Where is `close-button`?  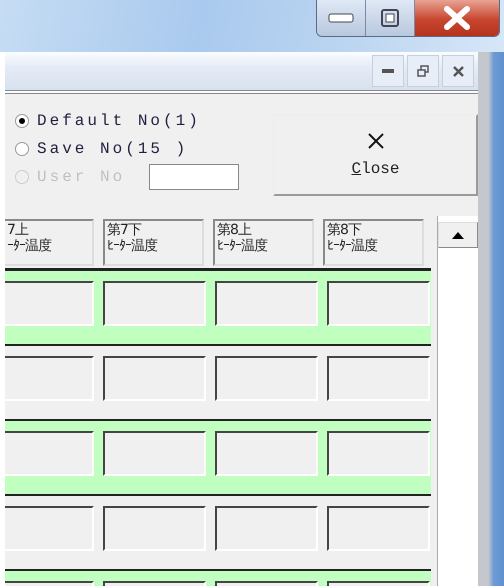 close-button is located at coordinates (458, 71).